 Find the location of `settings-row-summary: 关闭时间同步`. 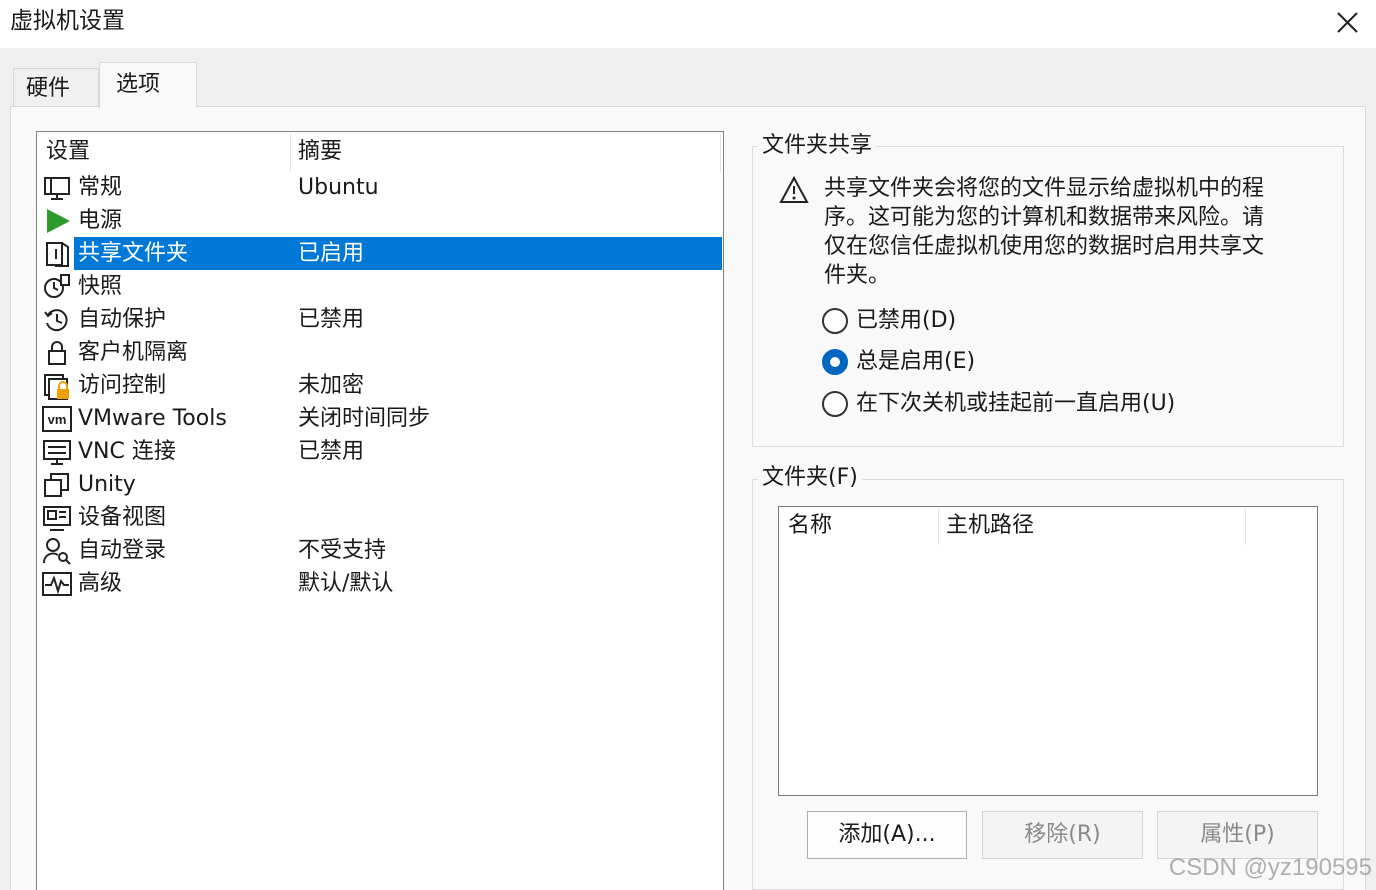

settings-row-summary: 关闭时间同步 is located at coordinates (364, 418).